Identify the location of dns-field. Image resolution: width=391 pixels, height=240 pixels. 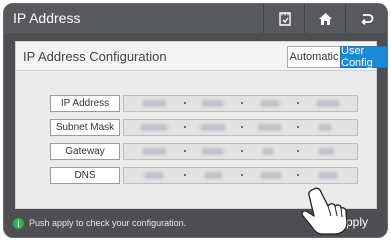
(240, 175).